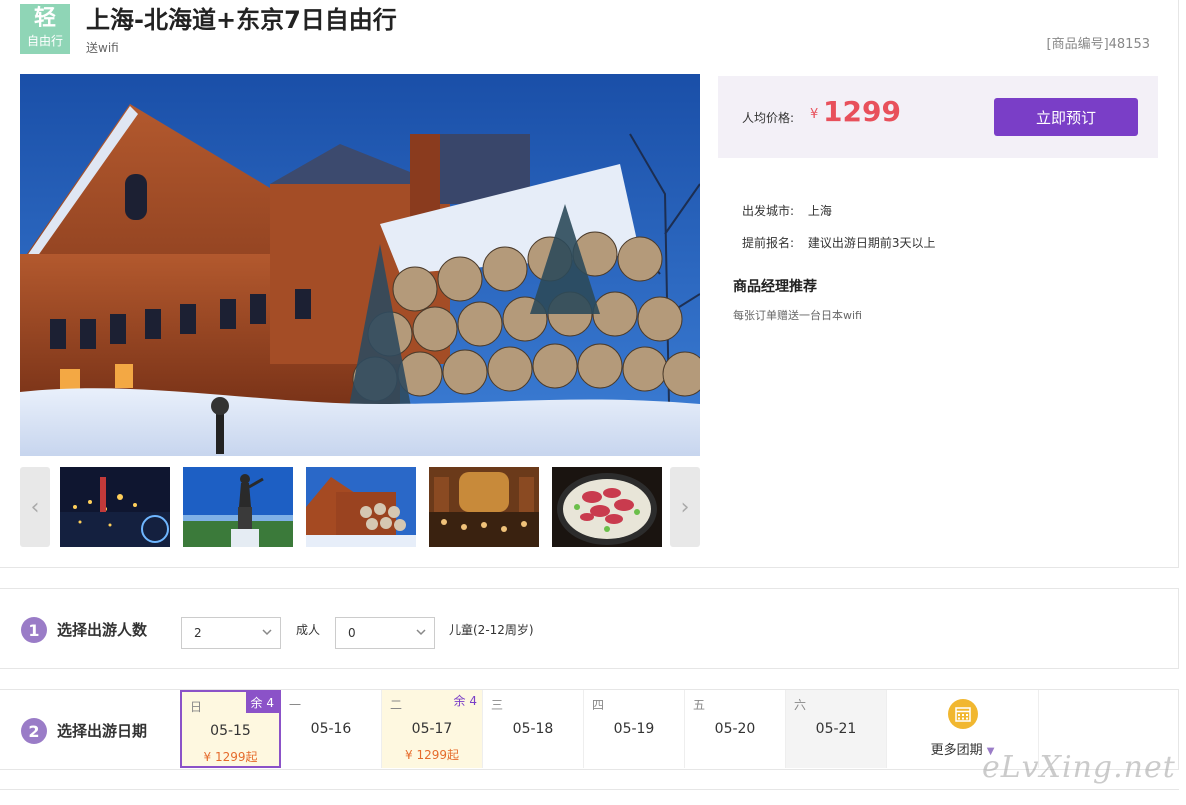  I want to click on weekday-label: 日, so click(196, 707).